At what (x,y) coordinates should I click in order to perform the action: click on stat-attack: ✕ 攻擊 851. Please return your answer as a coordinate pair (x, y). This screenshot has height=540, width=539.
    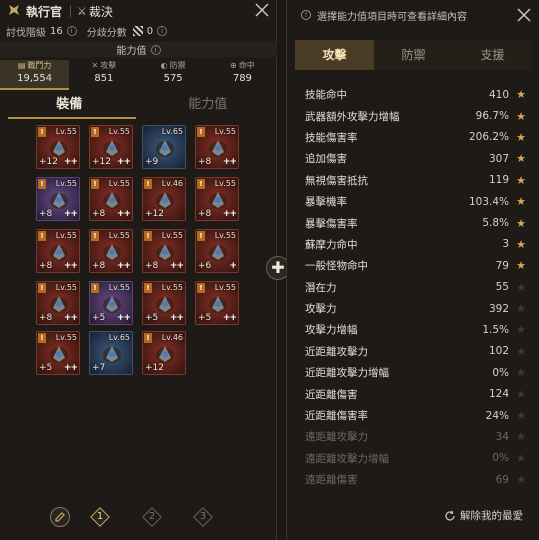
    Looking at the image, I should click on (103, 75).